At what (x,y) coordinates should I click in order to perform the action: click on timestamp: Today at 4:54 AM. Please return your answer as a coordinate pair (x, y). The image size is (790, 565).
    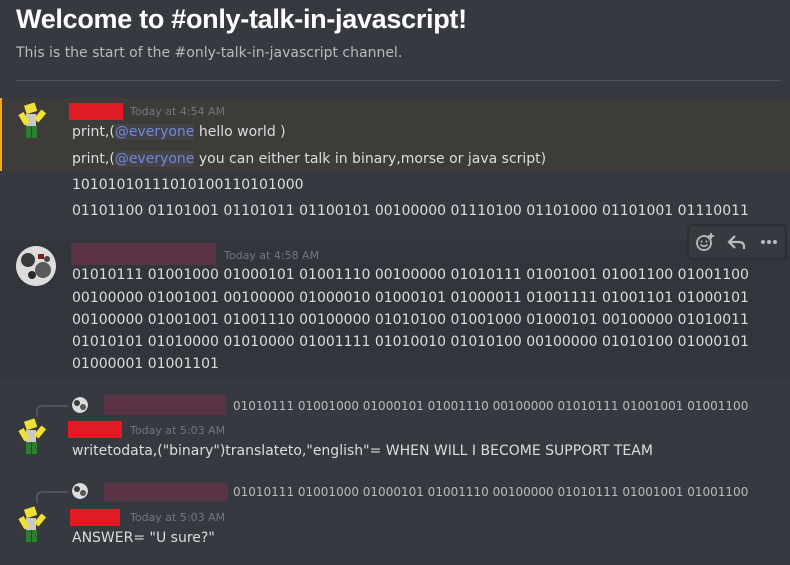
    Looking at the image, I should click on (178, 111).